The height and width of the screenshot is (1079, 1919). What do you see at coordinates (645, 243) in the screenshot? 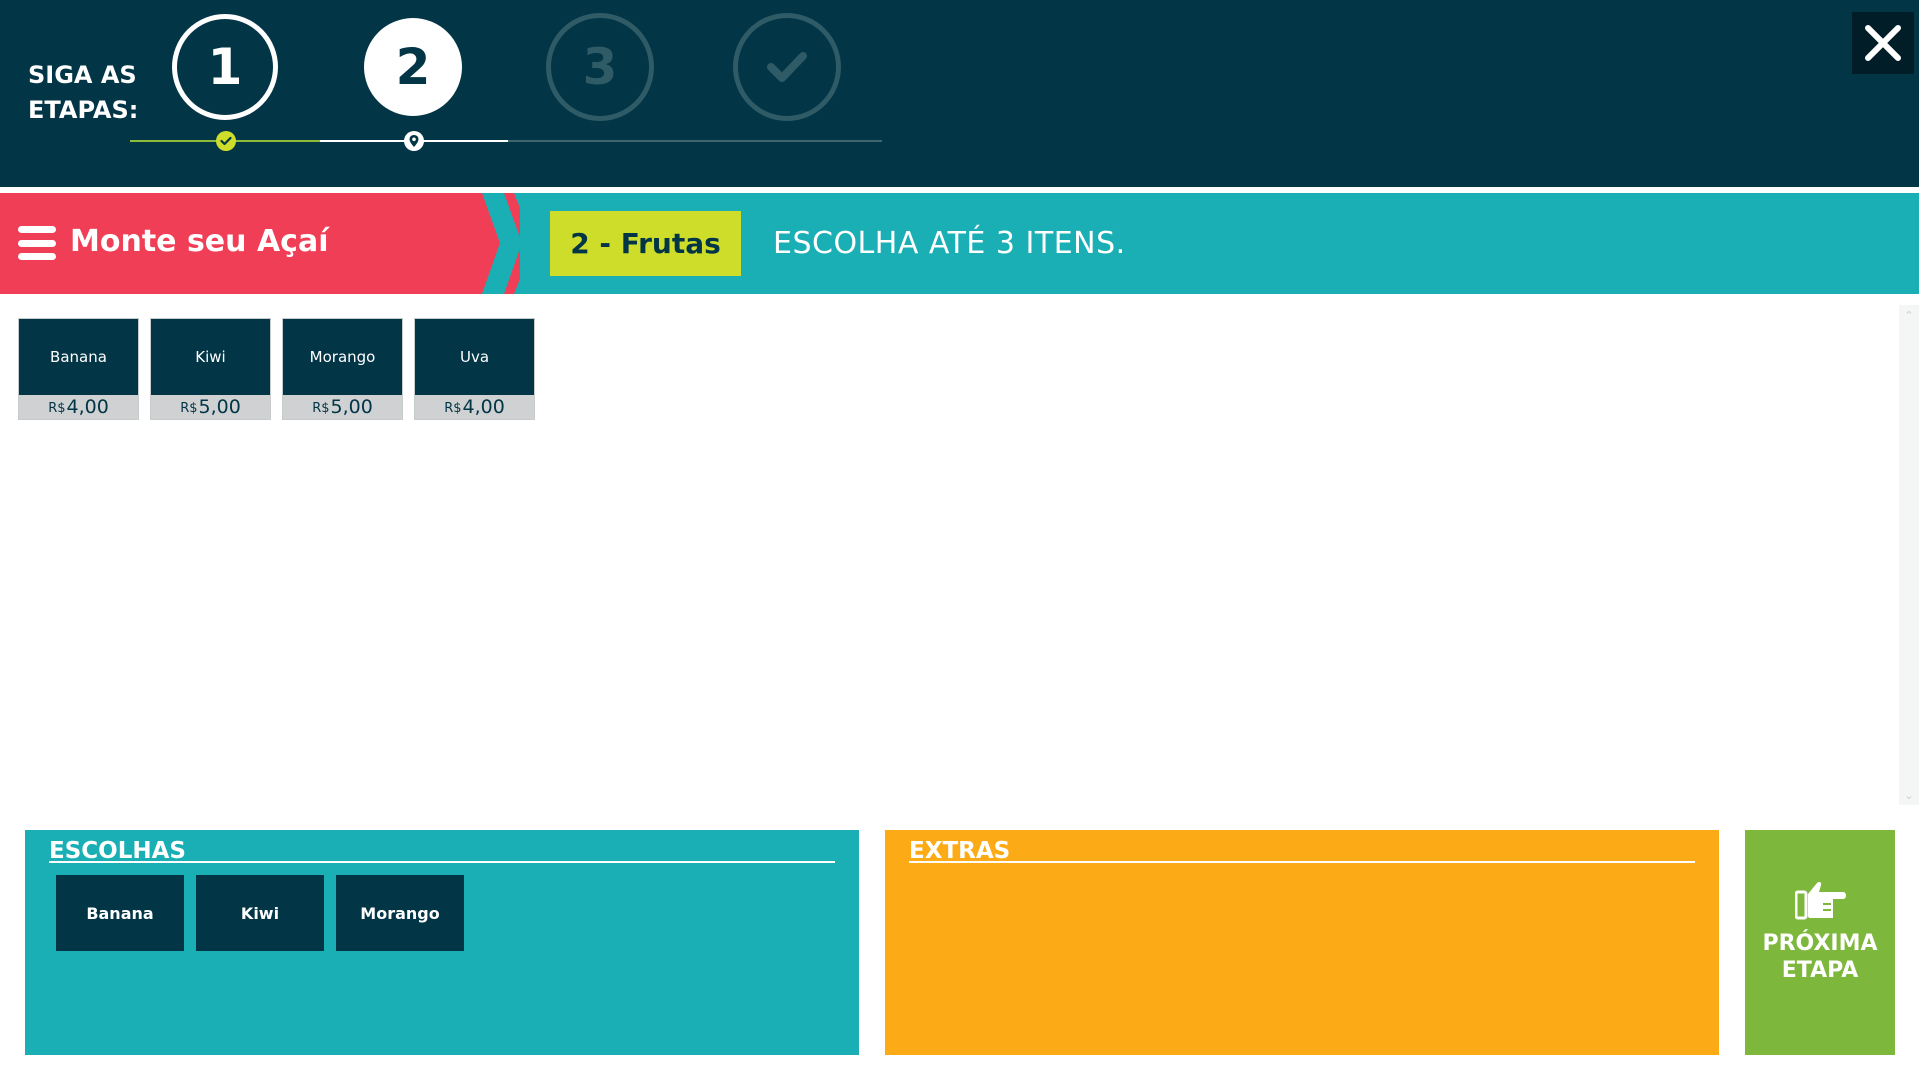
I see `current-step-badge: 2 - Frutas` at bounding box center [645, 243].